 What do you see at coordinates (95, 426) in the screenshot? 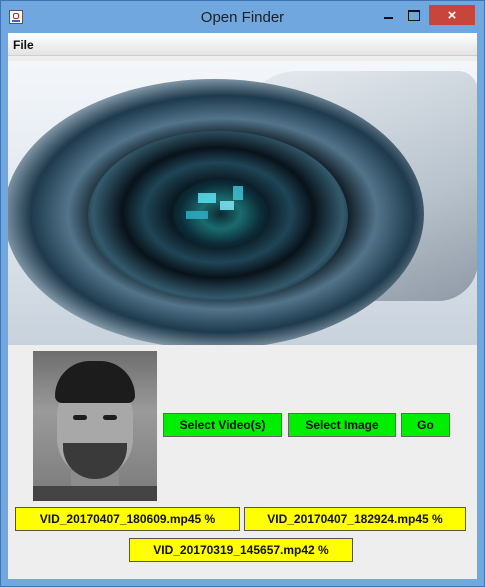
I see `selected-face-image` at bounding box center [95, 426].